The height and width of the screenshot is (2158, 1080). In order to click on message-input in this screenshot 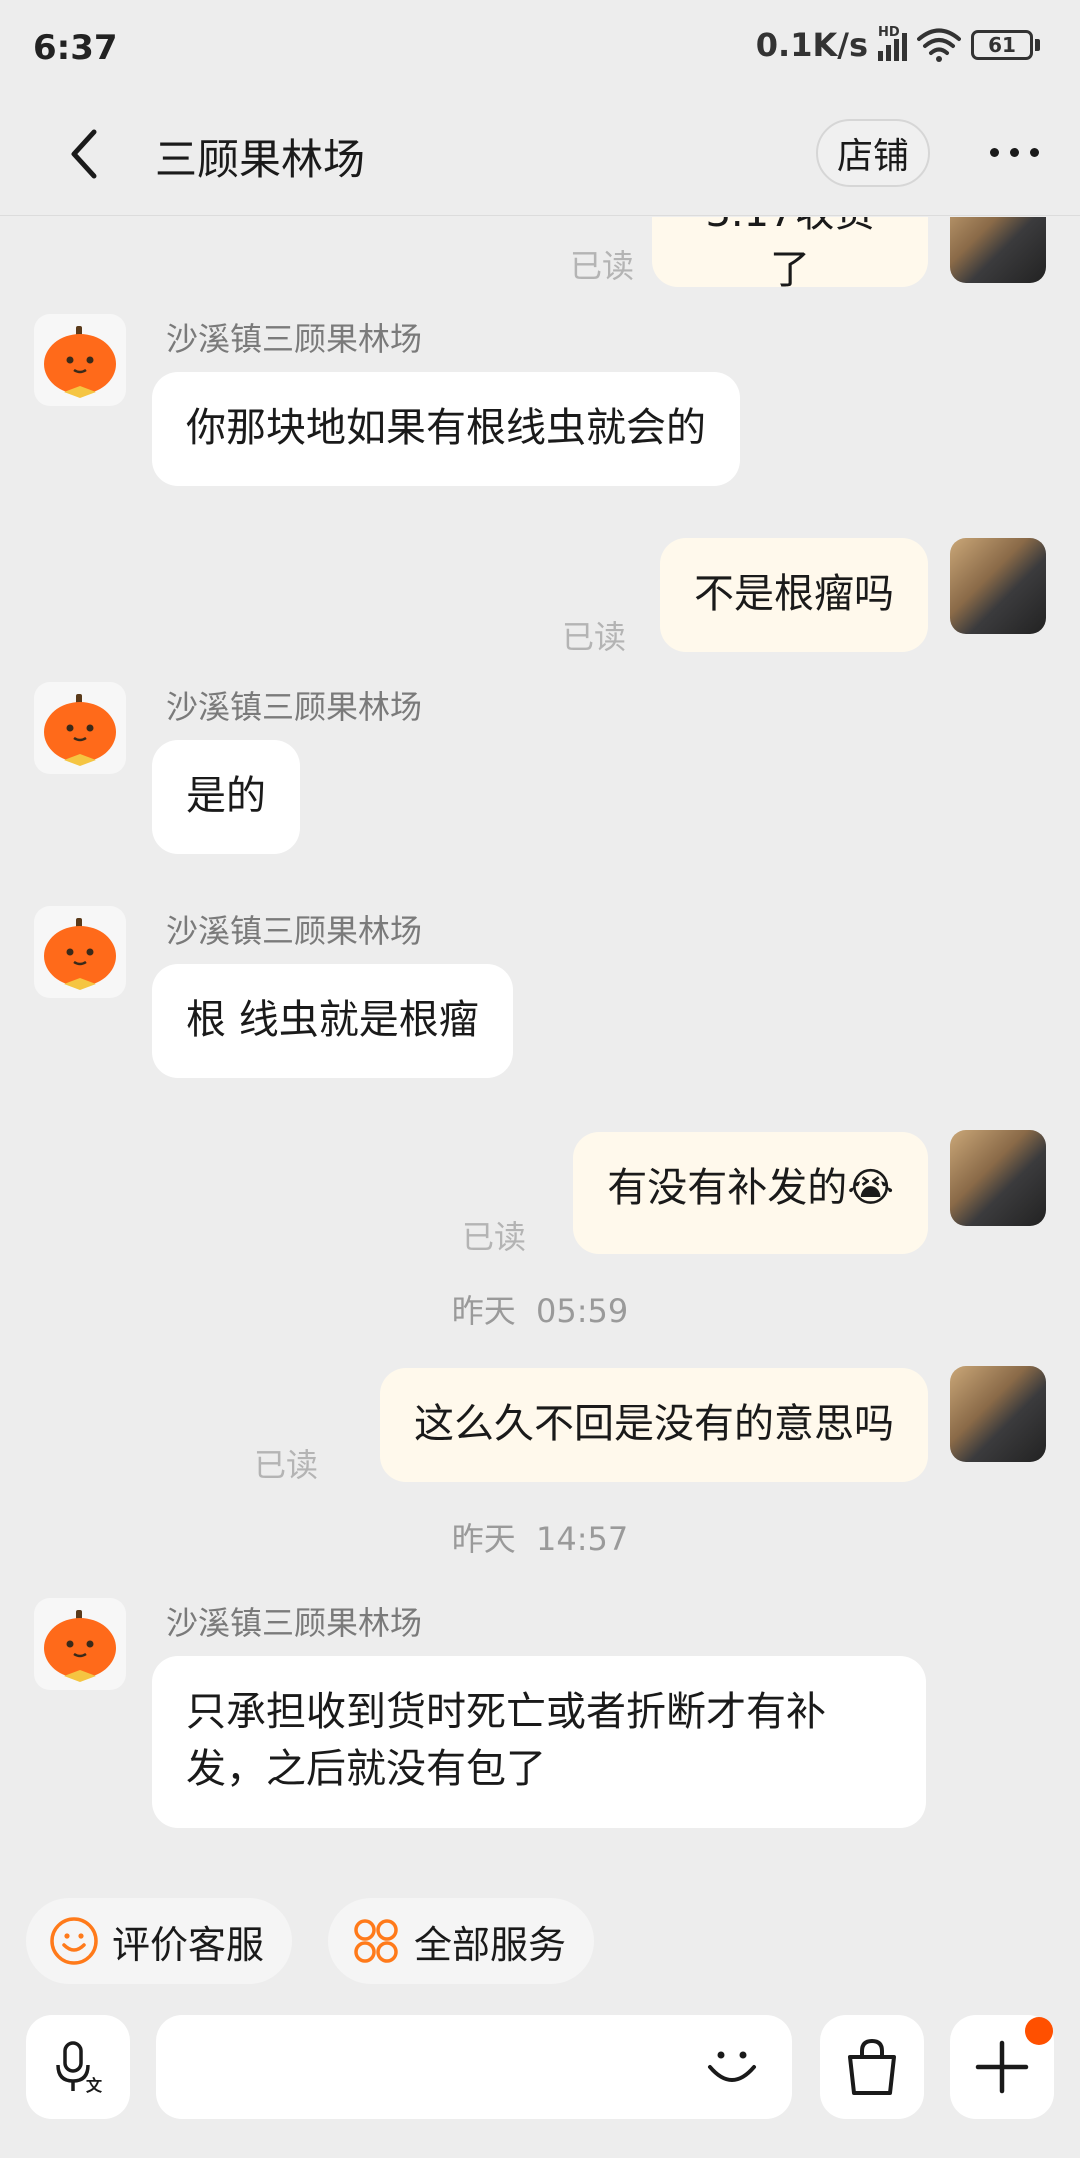, I will do `click(474, 2067)`.